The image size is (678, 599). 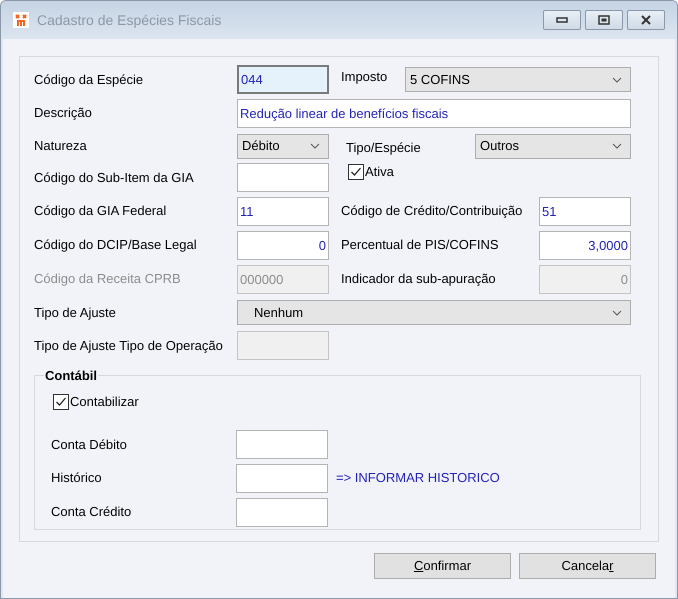 I want to click on dropdown: 5 COFINS, so click(x=518, y=79).